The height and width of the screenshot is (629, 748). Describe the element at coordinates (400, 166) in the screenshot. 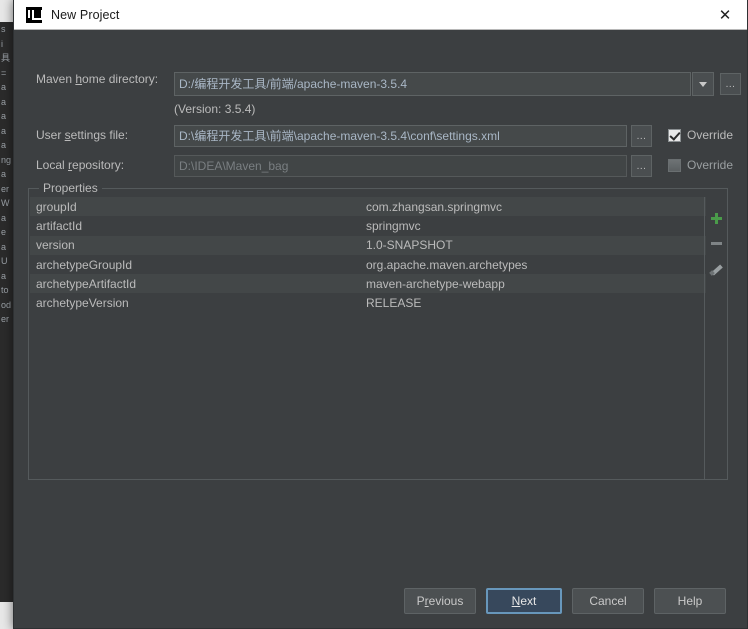

I see `local-repository-input: D:\IDEA\Maven_bag` at that location.